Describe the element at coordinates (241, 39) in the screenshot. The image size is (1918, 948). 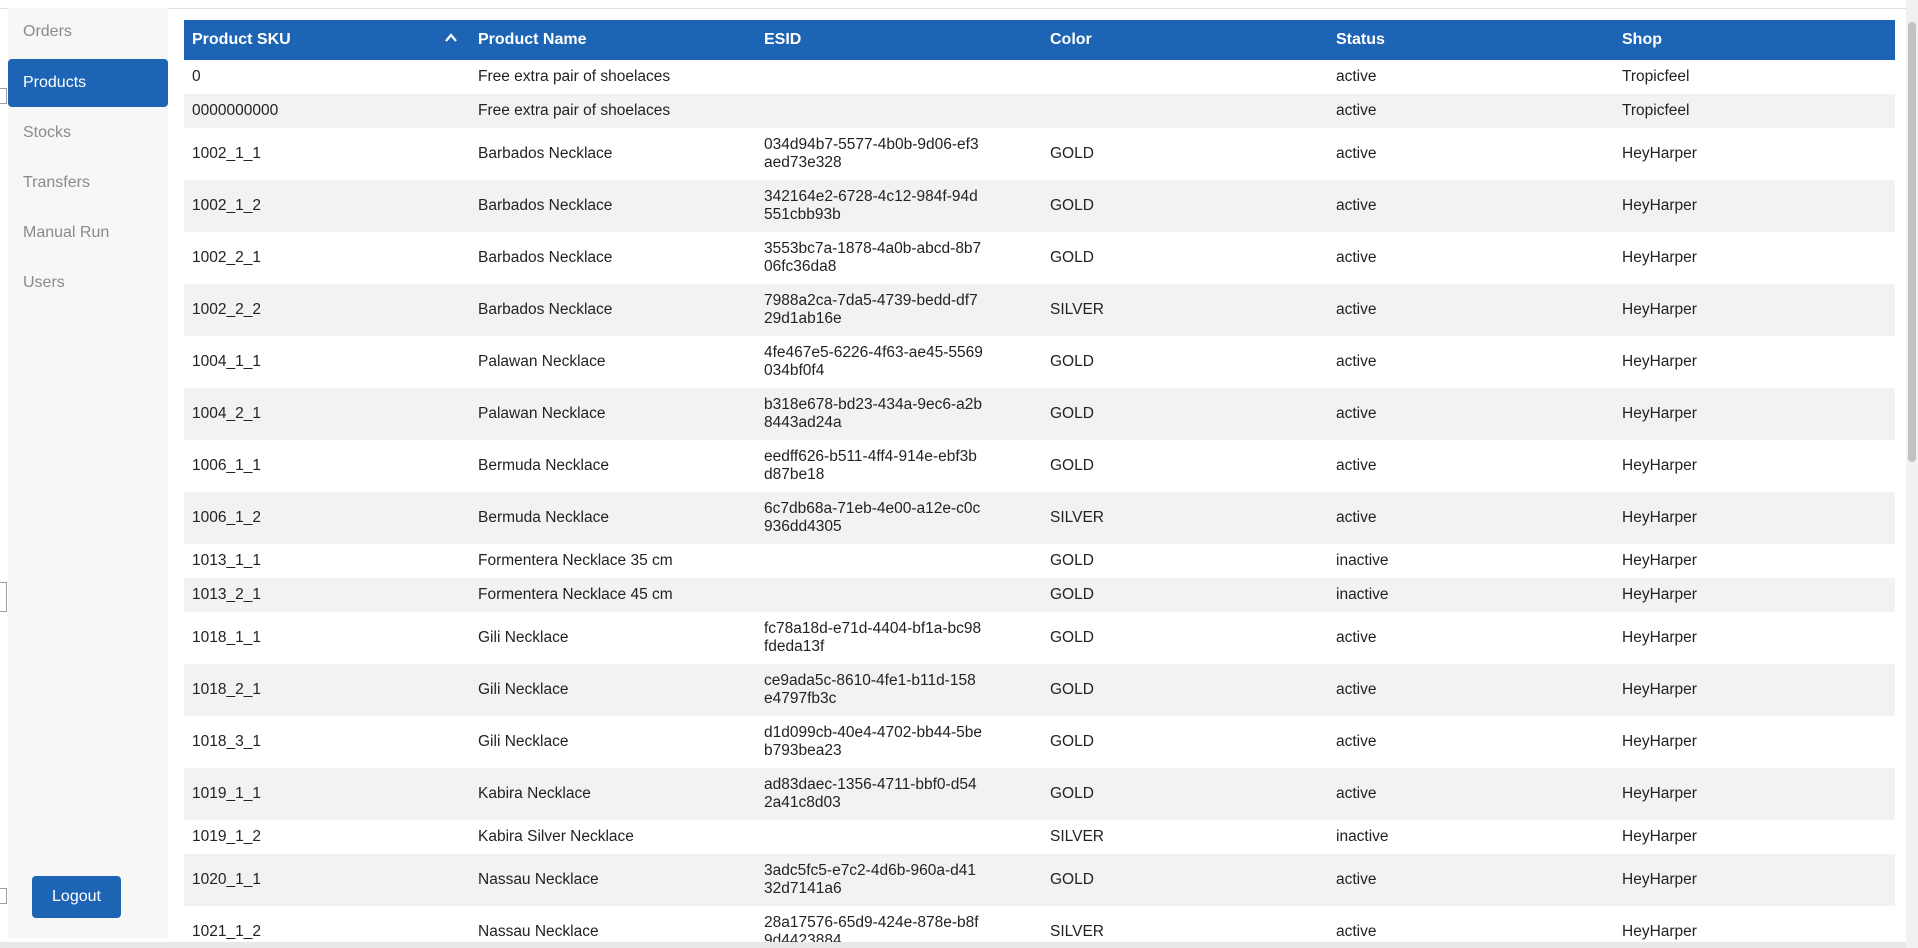
I see `column-header-label: Product SKU` at that location.